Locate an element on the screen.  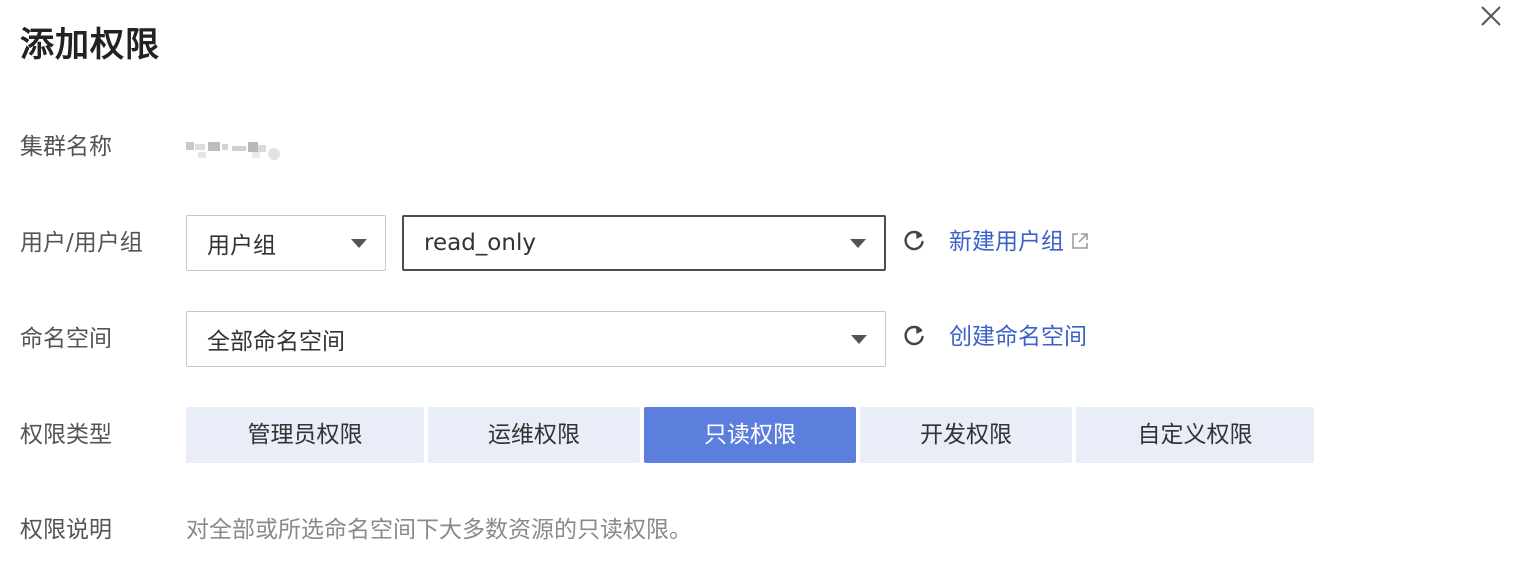
namespace-select: 全部命名空间 is located at coordinates (536, 339).